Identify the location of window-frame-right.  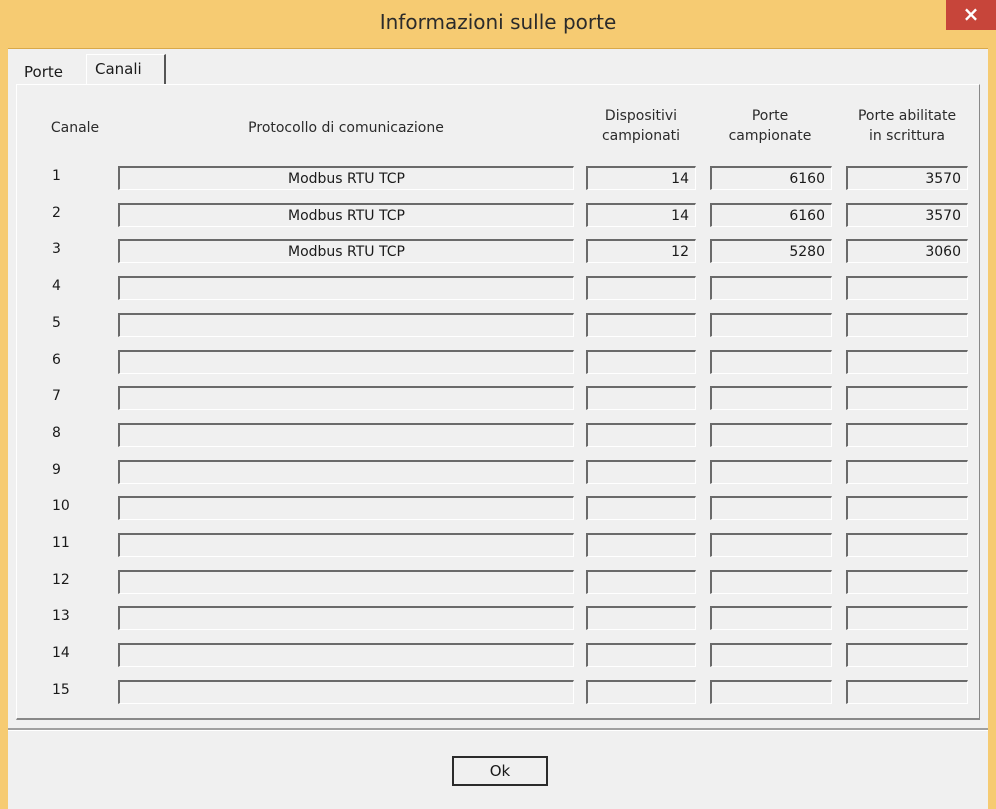
(992, 428).